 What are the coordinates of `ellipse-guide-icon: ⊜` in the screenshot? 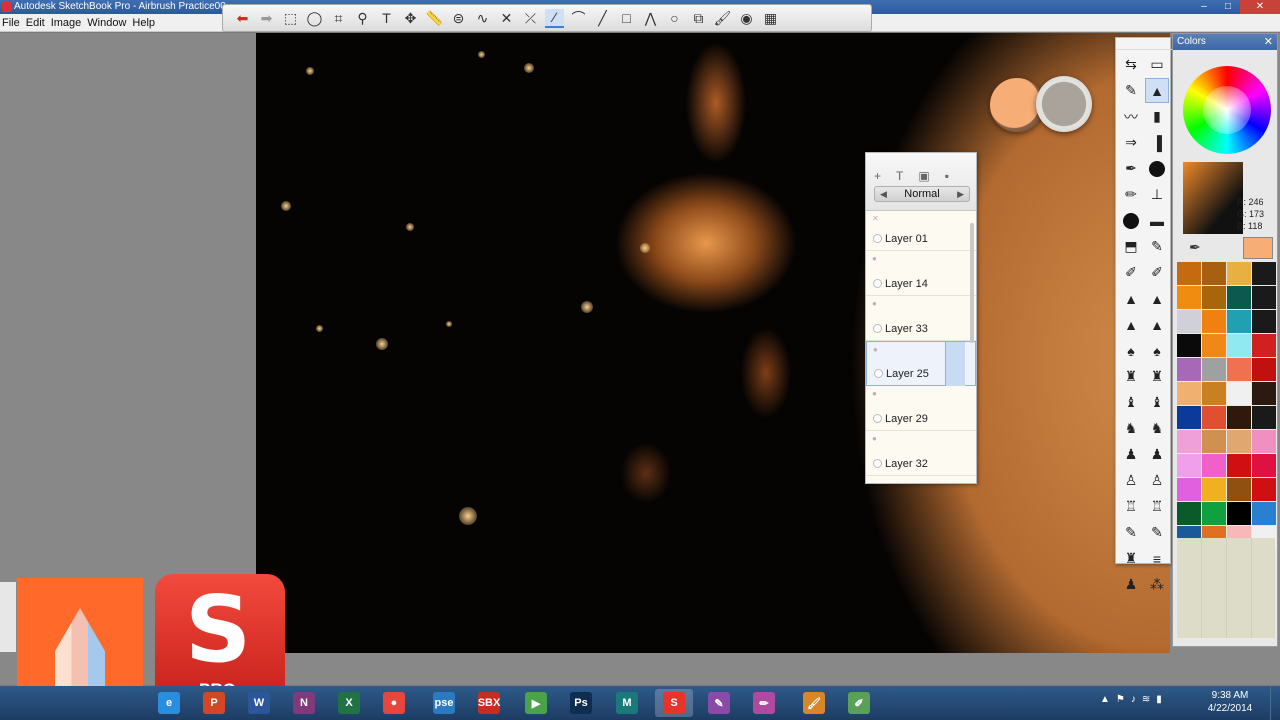 It's located at (458, 18).